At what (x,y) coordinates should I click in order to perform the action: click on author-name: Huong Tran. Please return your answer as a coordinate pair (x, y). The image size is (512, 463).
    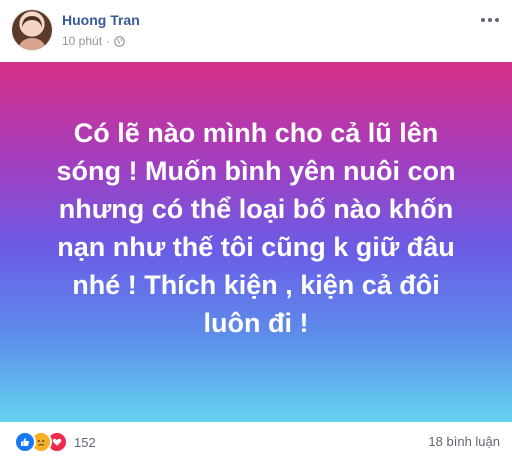
    Looking at the image, I should click on (101, 20).